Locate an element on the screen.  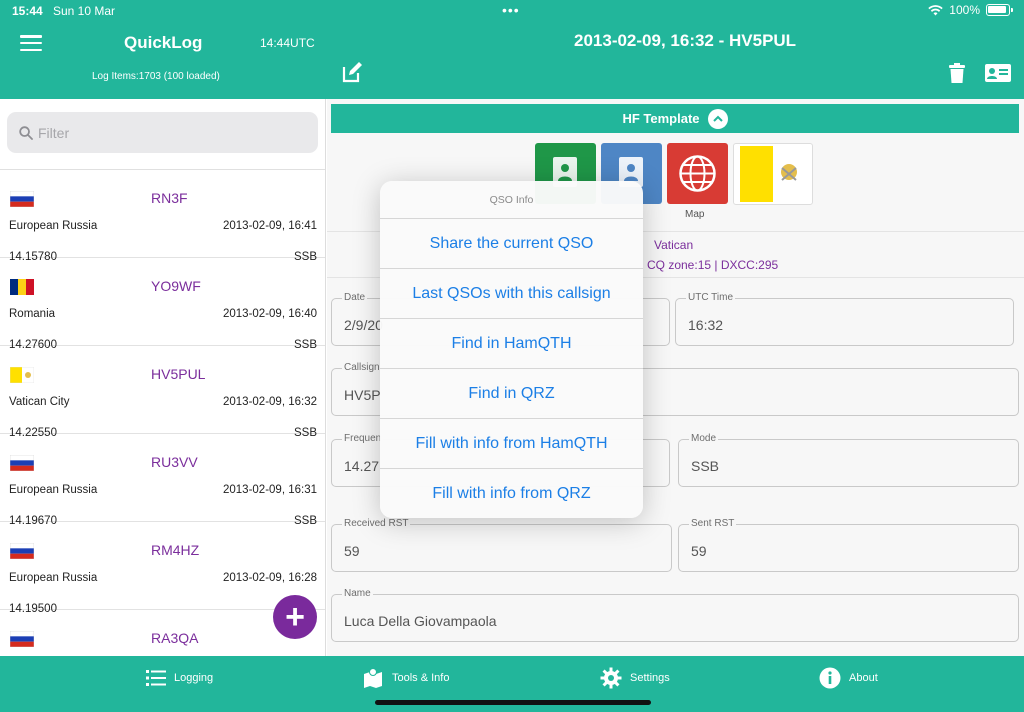
status-time: 15:44 is located at coordinates (27, 11).